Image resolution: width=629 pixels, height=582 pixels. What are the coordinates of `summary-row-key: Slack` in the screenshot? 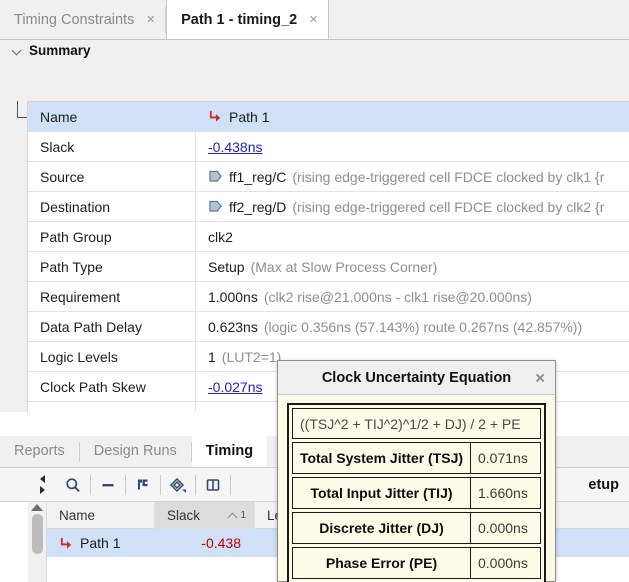 It's located at (112, 146).